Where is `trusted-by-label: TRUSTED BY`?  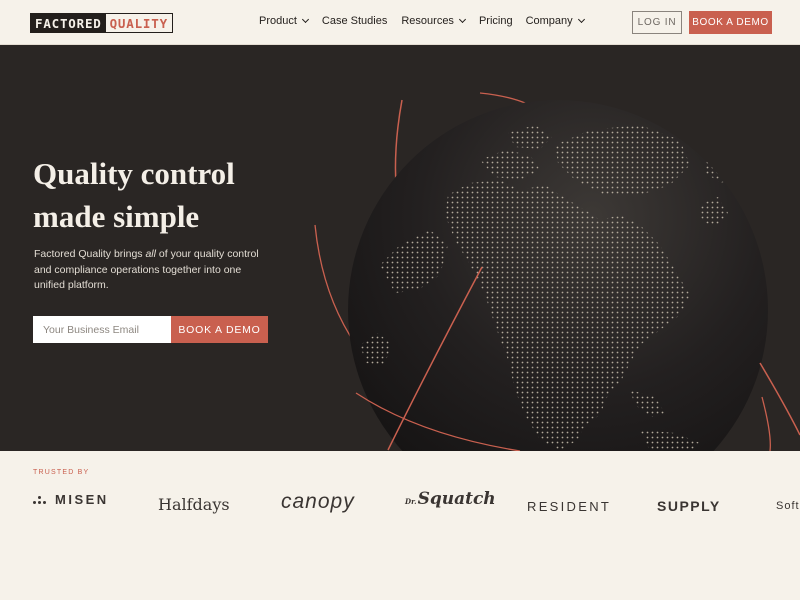
trusted-by-label: TRUSTED BY is located at coordinates (61, 472).